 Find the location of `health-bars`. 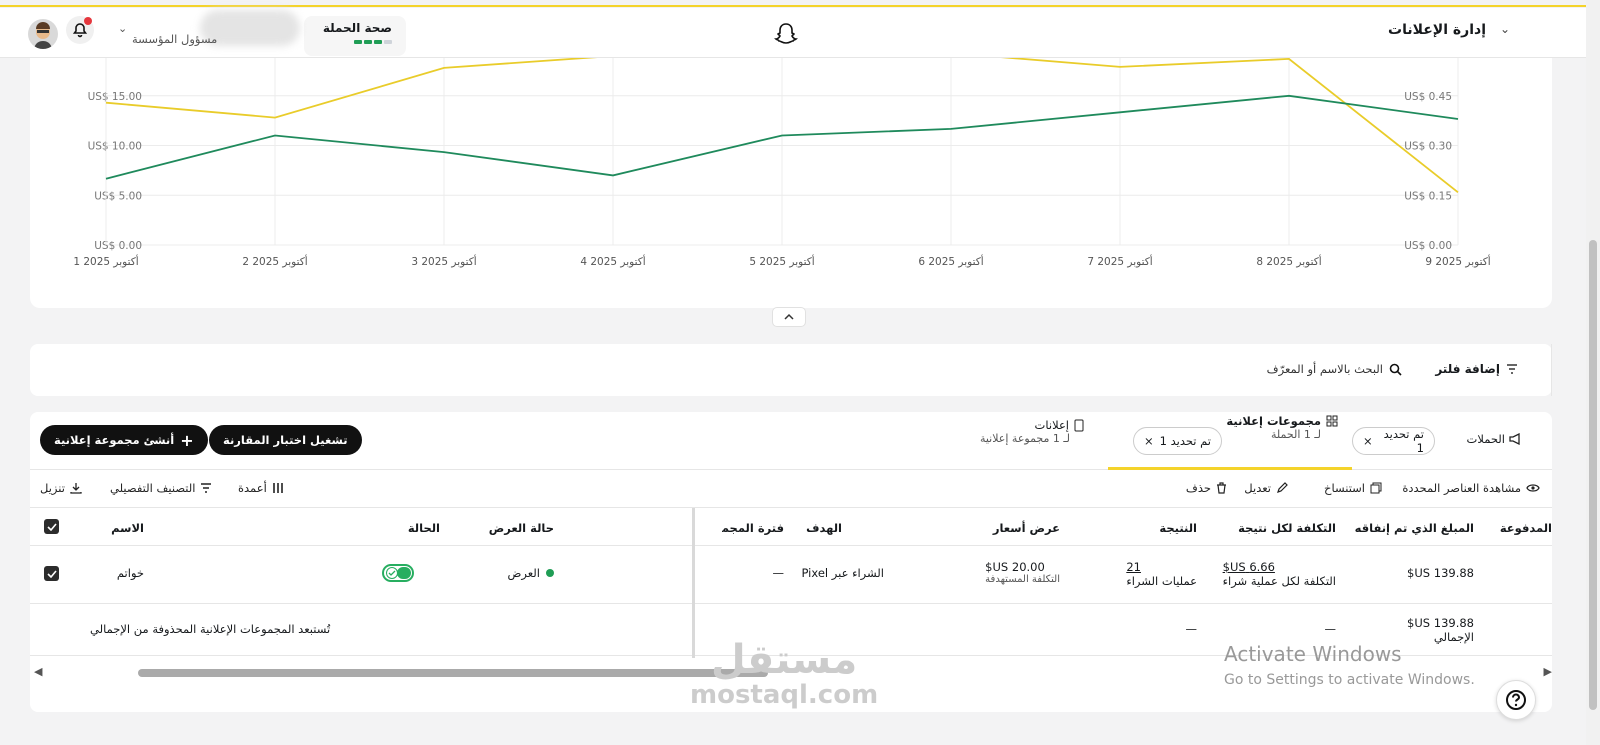

health-bars is located at coordinates (373, 42).